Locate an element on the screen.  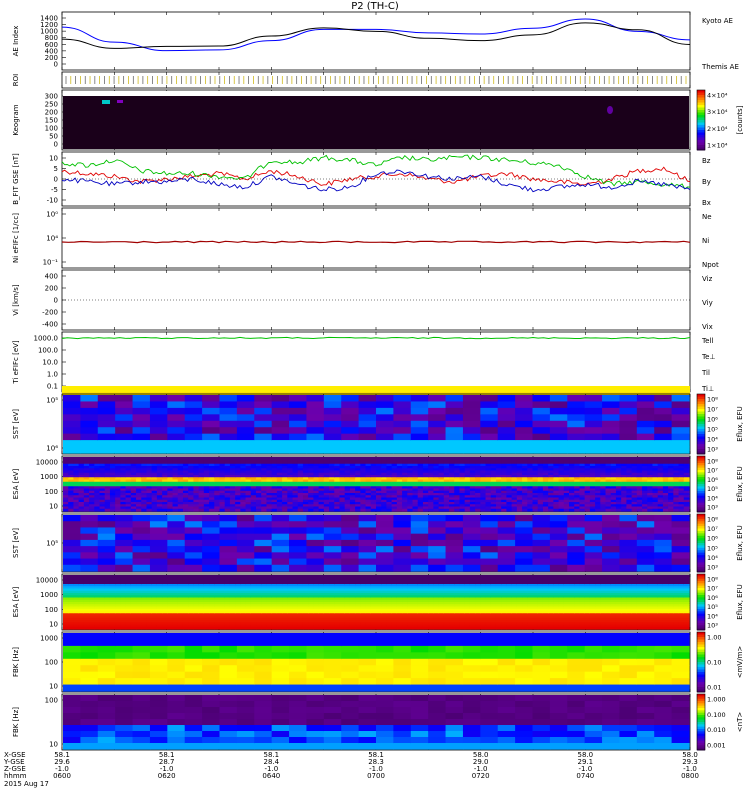
bfield-legend-By: By is located at coordinates (706, 182).